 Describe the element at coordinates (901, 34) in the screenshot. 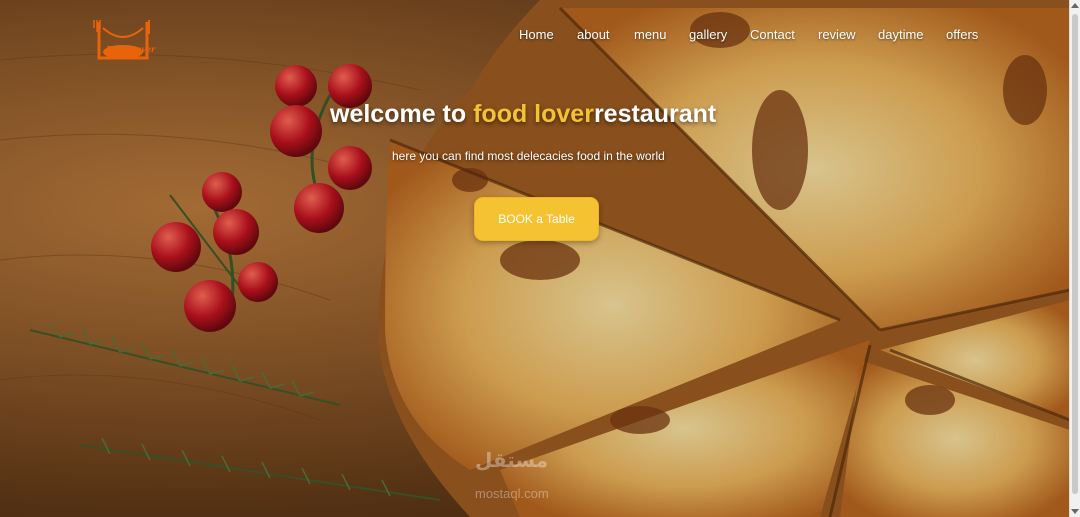

I see `nav-item-daytime: daytime` at that location.